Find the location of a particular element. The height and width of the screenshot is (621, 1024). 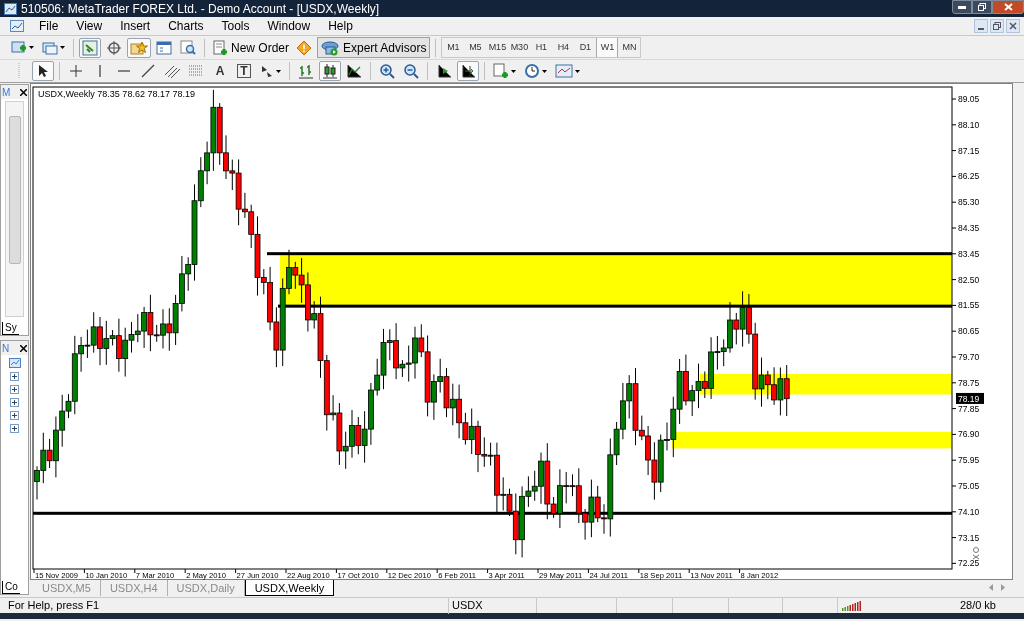

market-watch-button is located at coordinates (90, 47).